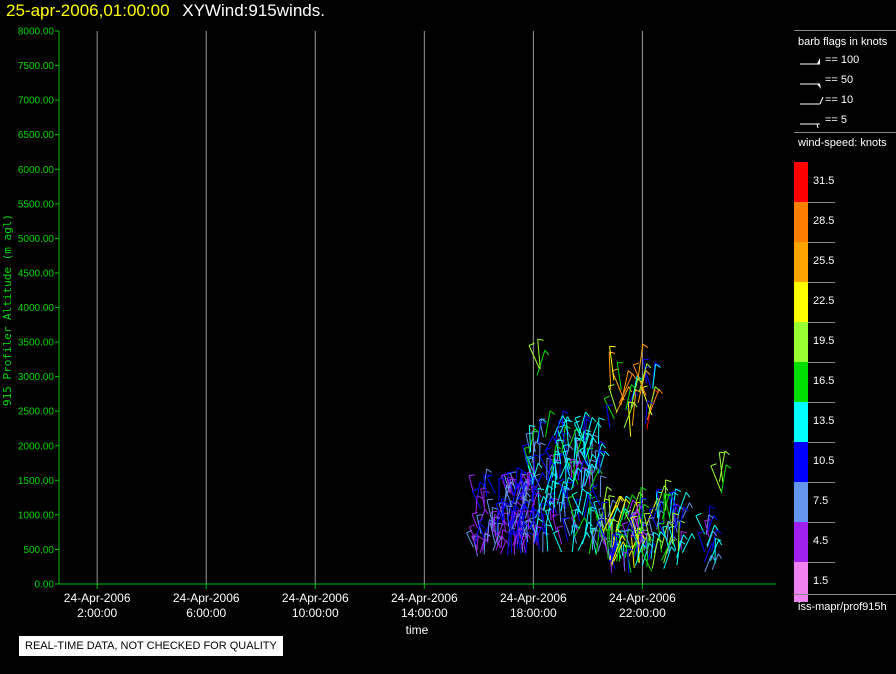  I want to click on barb-legend-10: == 10, so click(846, 101).